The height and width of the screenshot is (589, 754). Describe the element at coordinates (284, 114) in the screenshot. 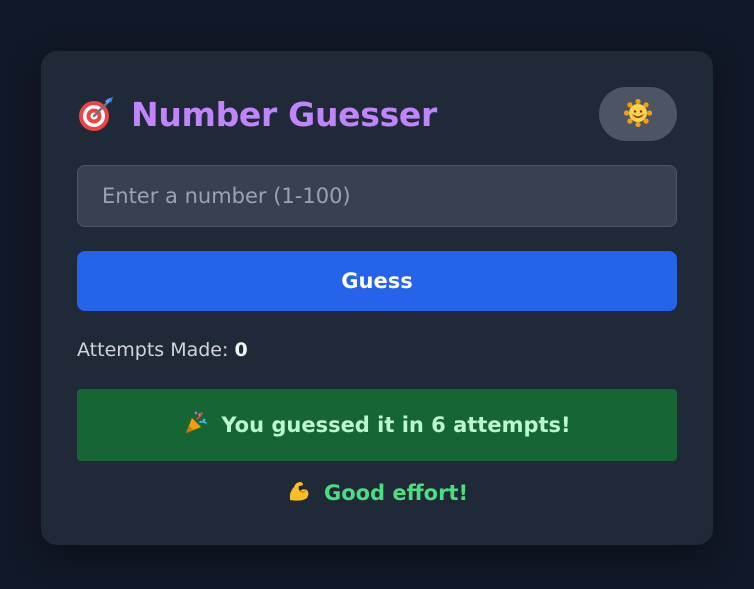

I see `app-title-text: Number Guesser` at that location.